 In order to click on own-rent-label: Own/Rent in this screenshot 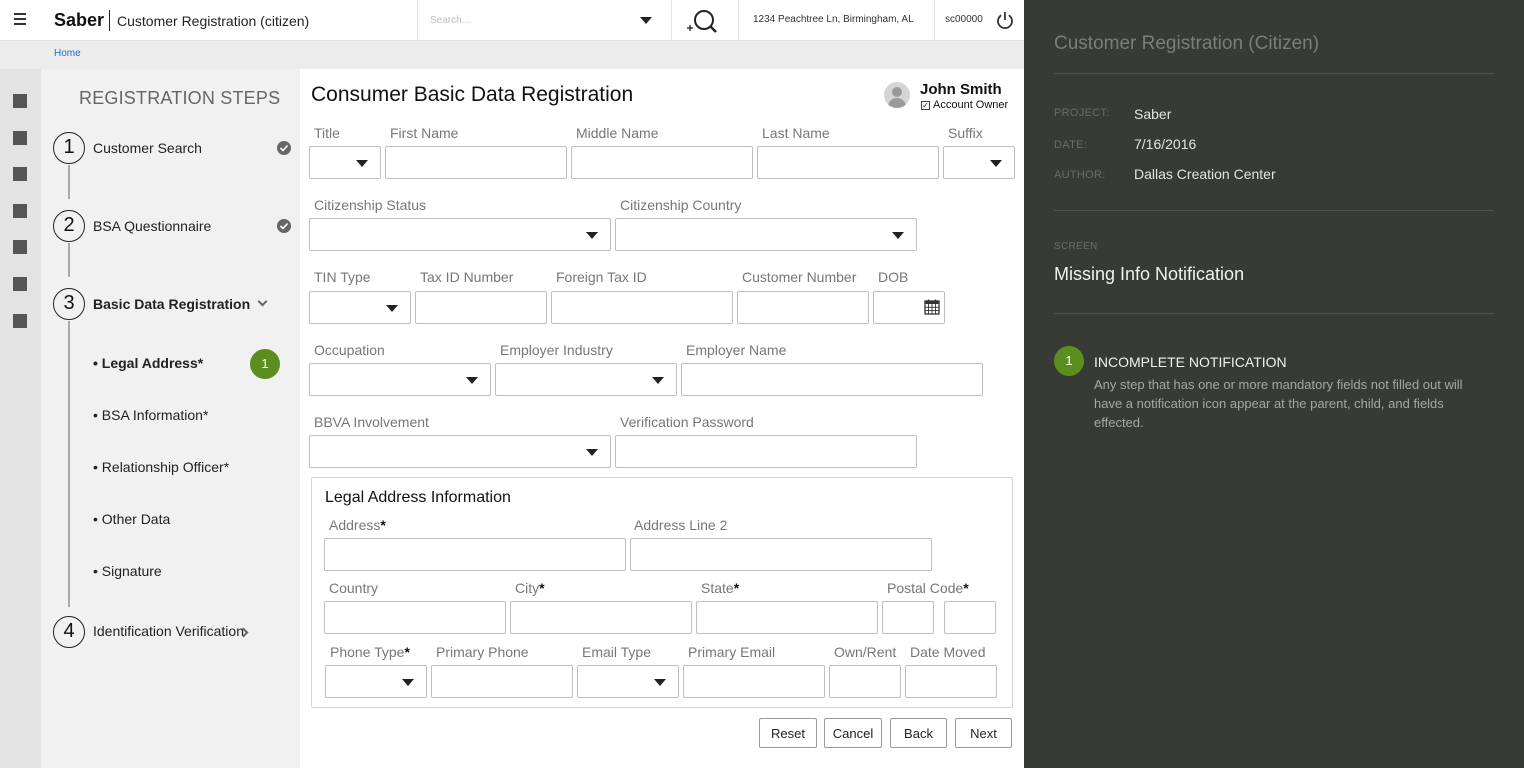, I will do `click(865, 652)`.